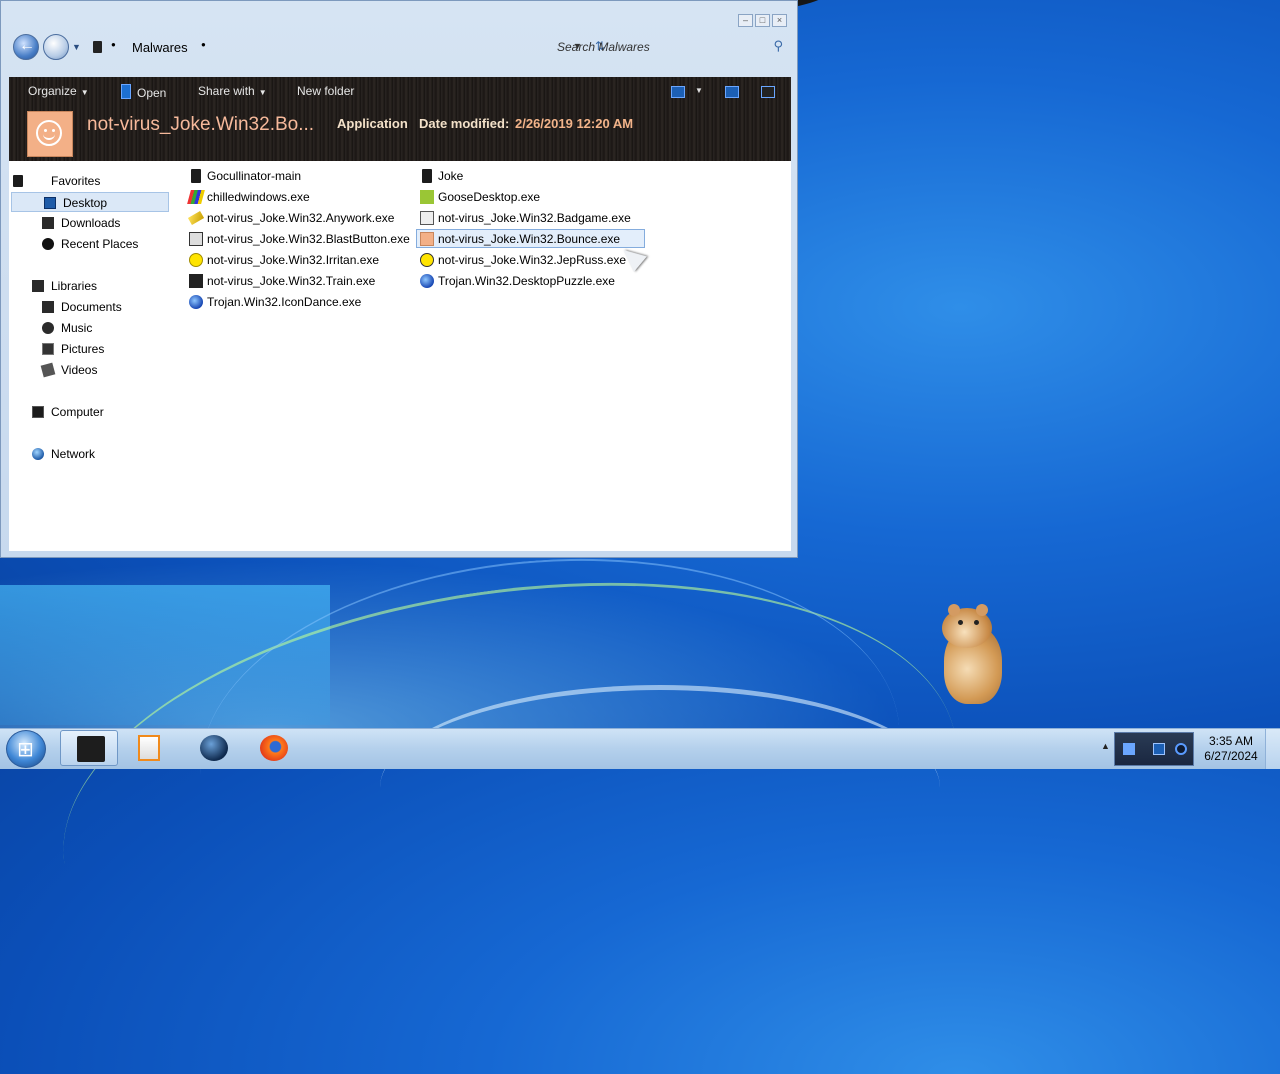 The width and height of the screenshot is (1280, 1074). What do you see at coordinates (18, 181) in the screenshot?
I see `favorites-star-icon` at bounding box center [18, 181].